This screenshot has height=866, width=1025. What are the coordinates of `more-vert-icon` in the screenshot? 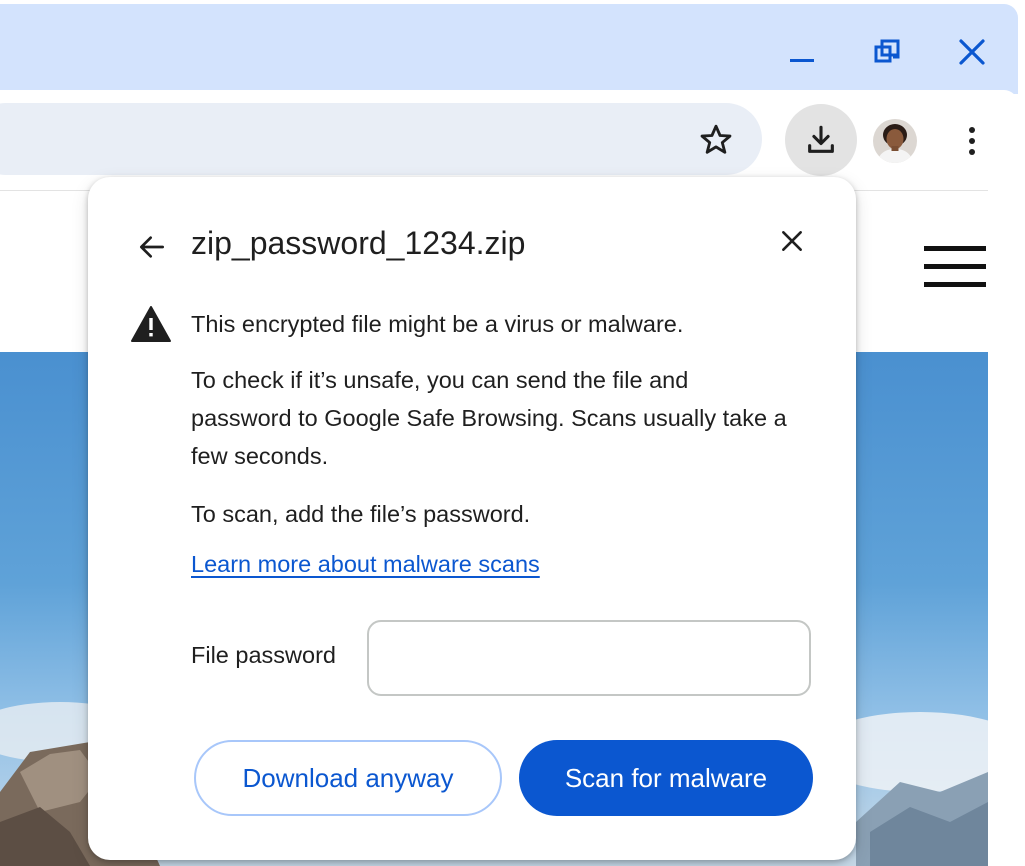 It's located at (972, 141).